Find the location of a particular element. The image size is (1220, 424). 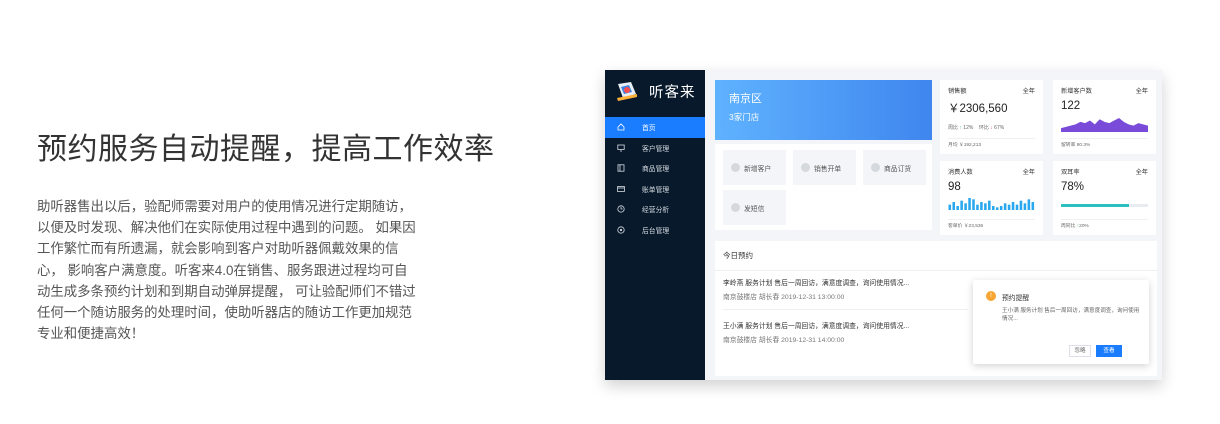

sidebar-item-label: 首页 is located at coordinates (649, 129).